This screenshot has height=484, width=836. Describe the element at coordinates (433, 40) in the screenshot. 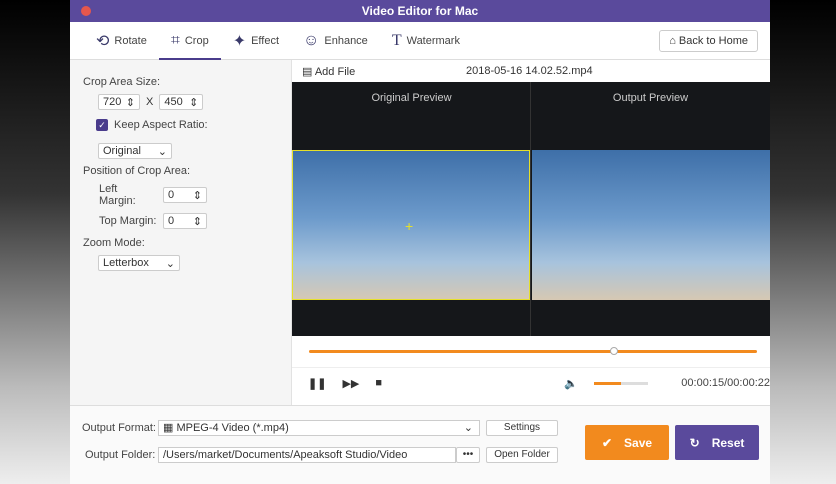

I see `tab-label: Watermark` at that location.